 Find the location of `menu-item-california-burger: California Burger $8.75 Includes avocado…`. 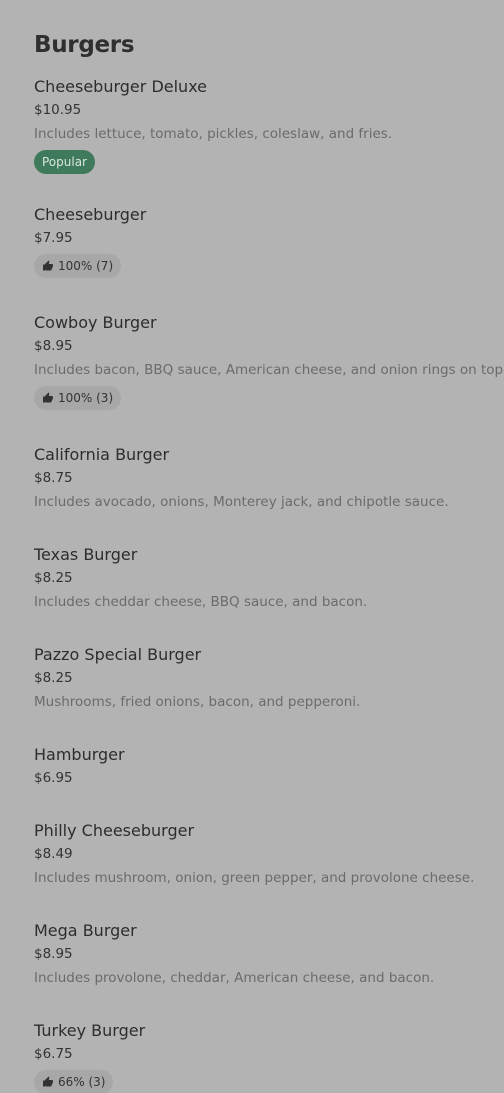

menu-item-california-burger: California Burger $8.75 Includes avocado… is located at coordinates (264, 478).